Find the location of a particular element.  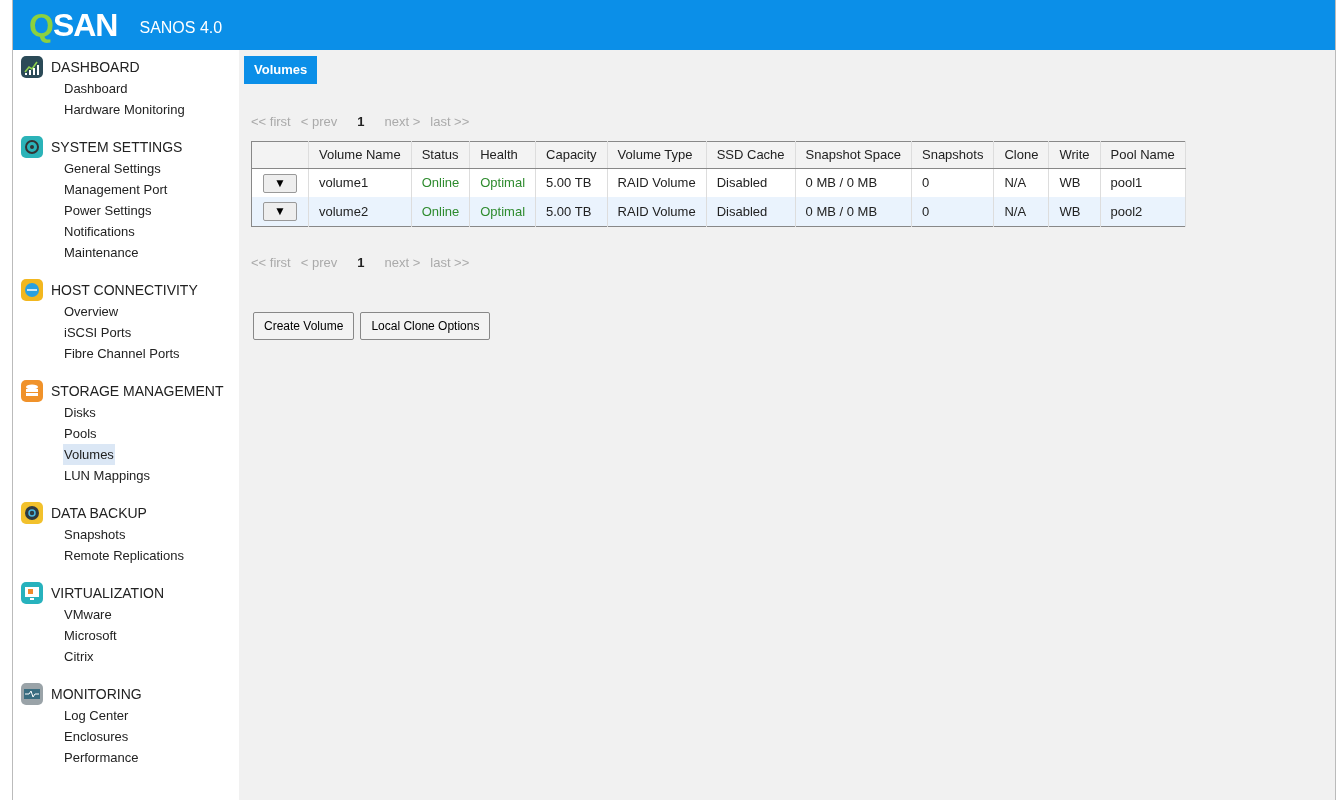

sidebar-item: Overview is located at coordinates (91, 311).